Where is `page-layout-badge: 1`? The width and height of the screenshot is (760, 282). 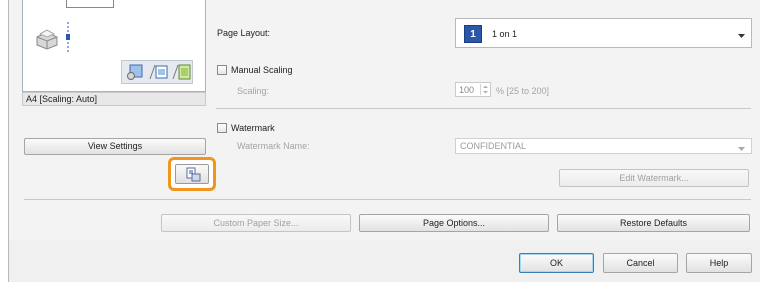 page-layout-badge: 1 is located at coordinates (473, 34).